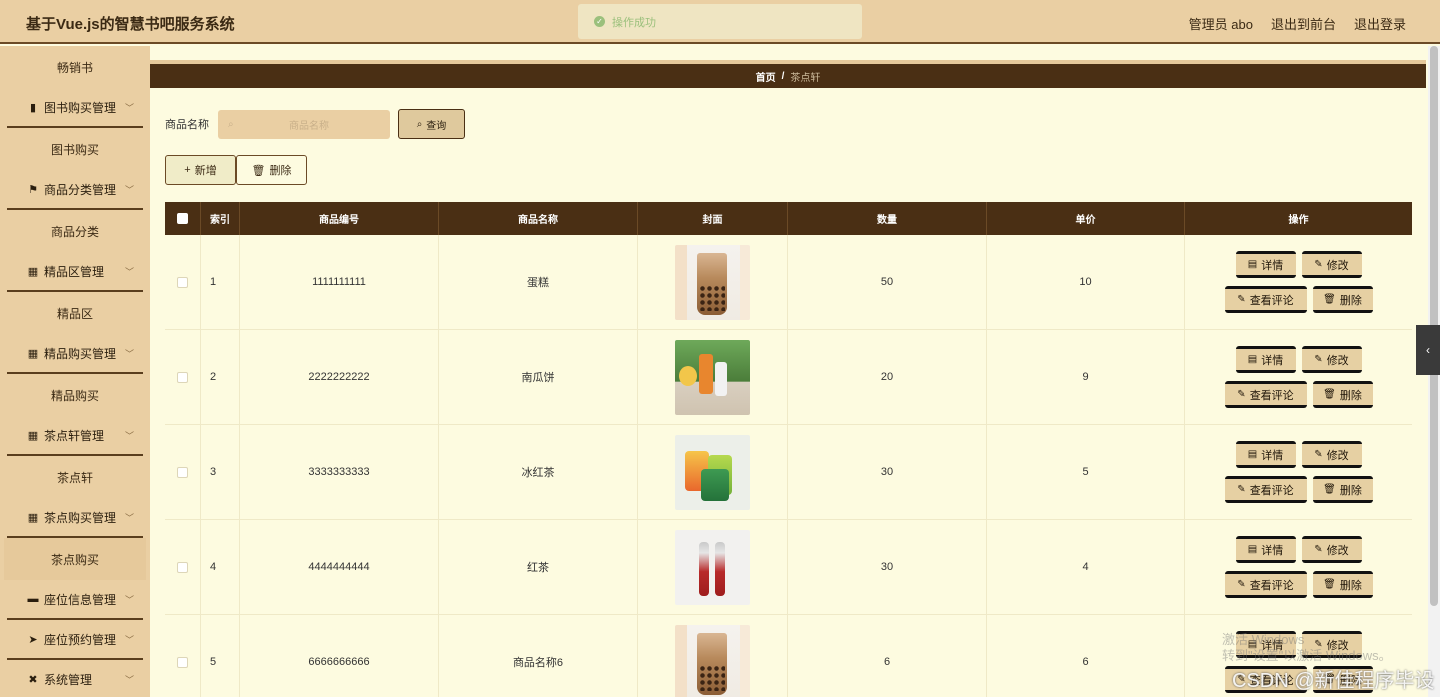  I want to click on cell-index: 1, so click(220, 282).